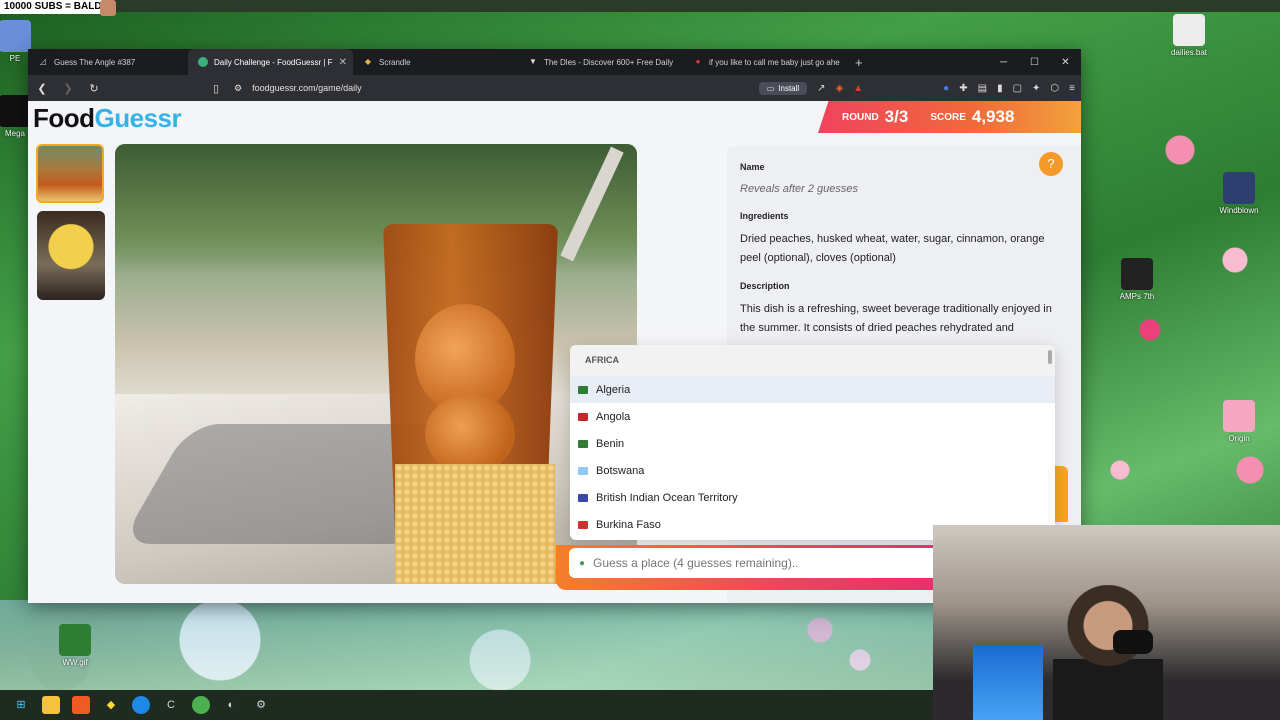 The width and height of the screenshot is (1280, 720). I want to click on tab-the-dles: ▼ The Dles - Discover 600+ Free Daily, so click(600, 62).